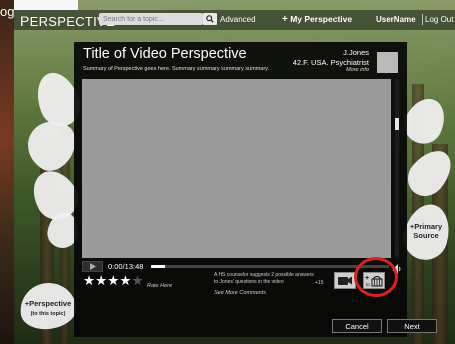 The width and height of the screenshot is (455, 344). I want to click on search-button, so click(210, 19).